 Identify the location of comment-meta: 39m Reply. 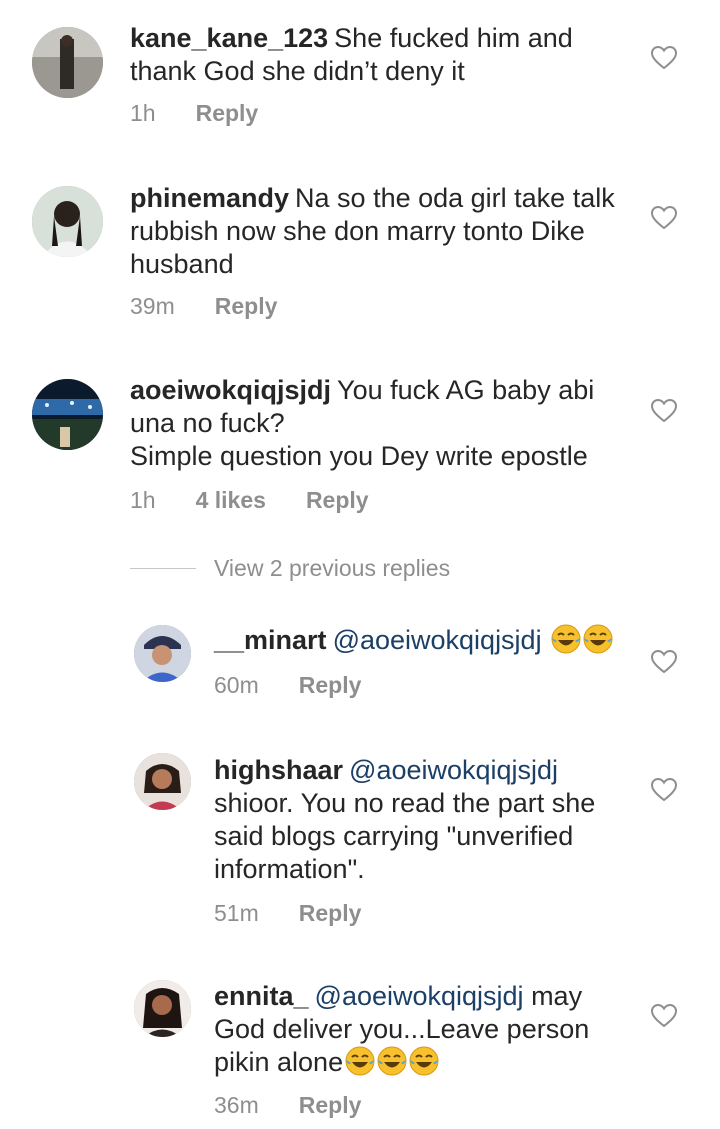
(203, 306).